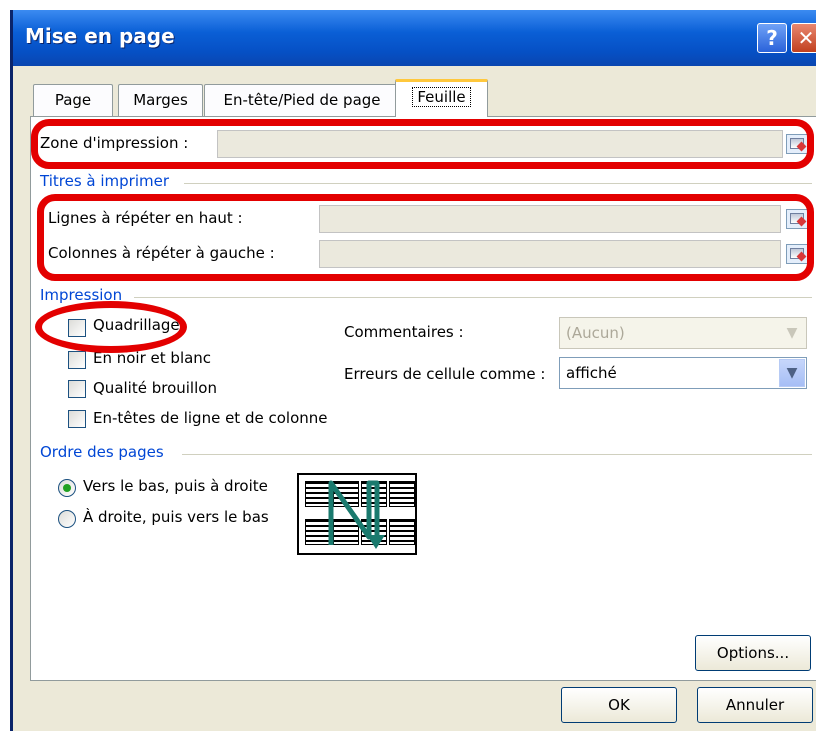 This screenshot has height=731, width=816. Describe the element at coordinates (500, 144) in the screenshot. I see `print-area-input` at that location.